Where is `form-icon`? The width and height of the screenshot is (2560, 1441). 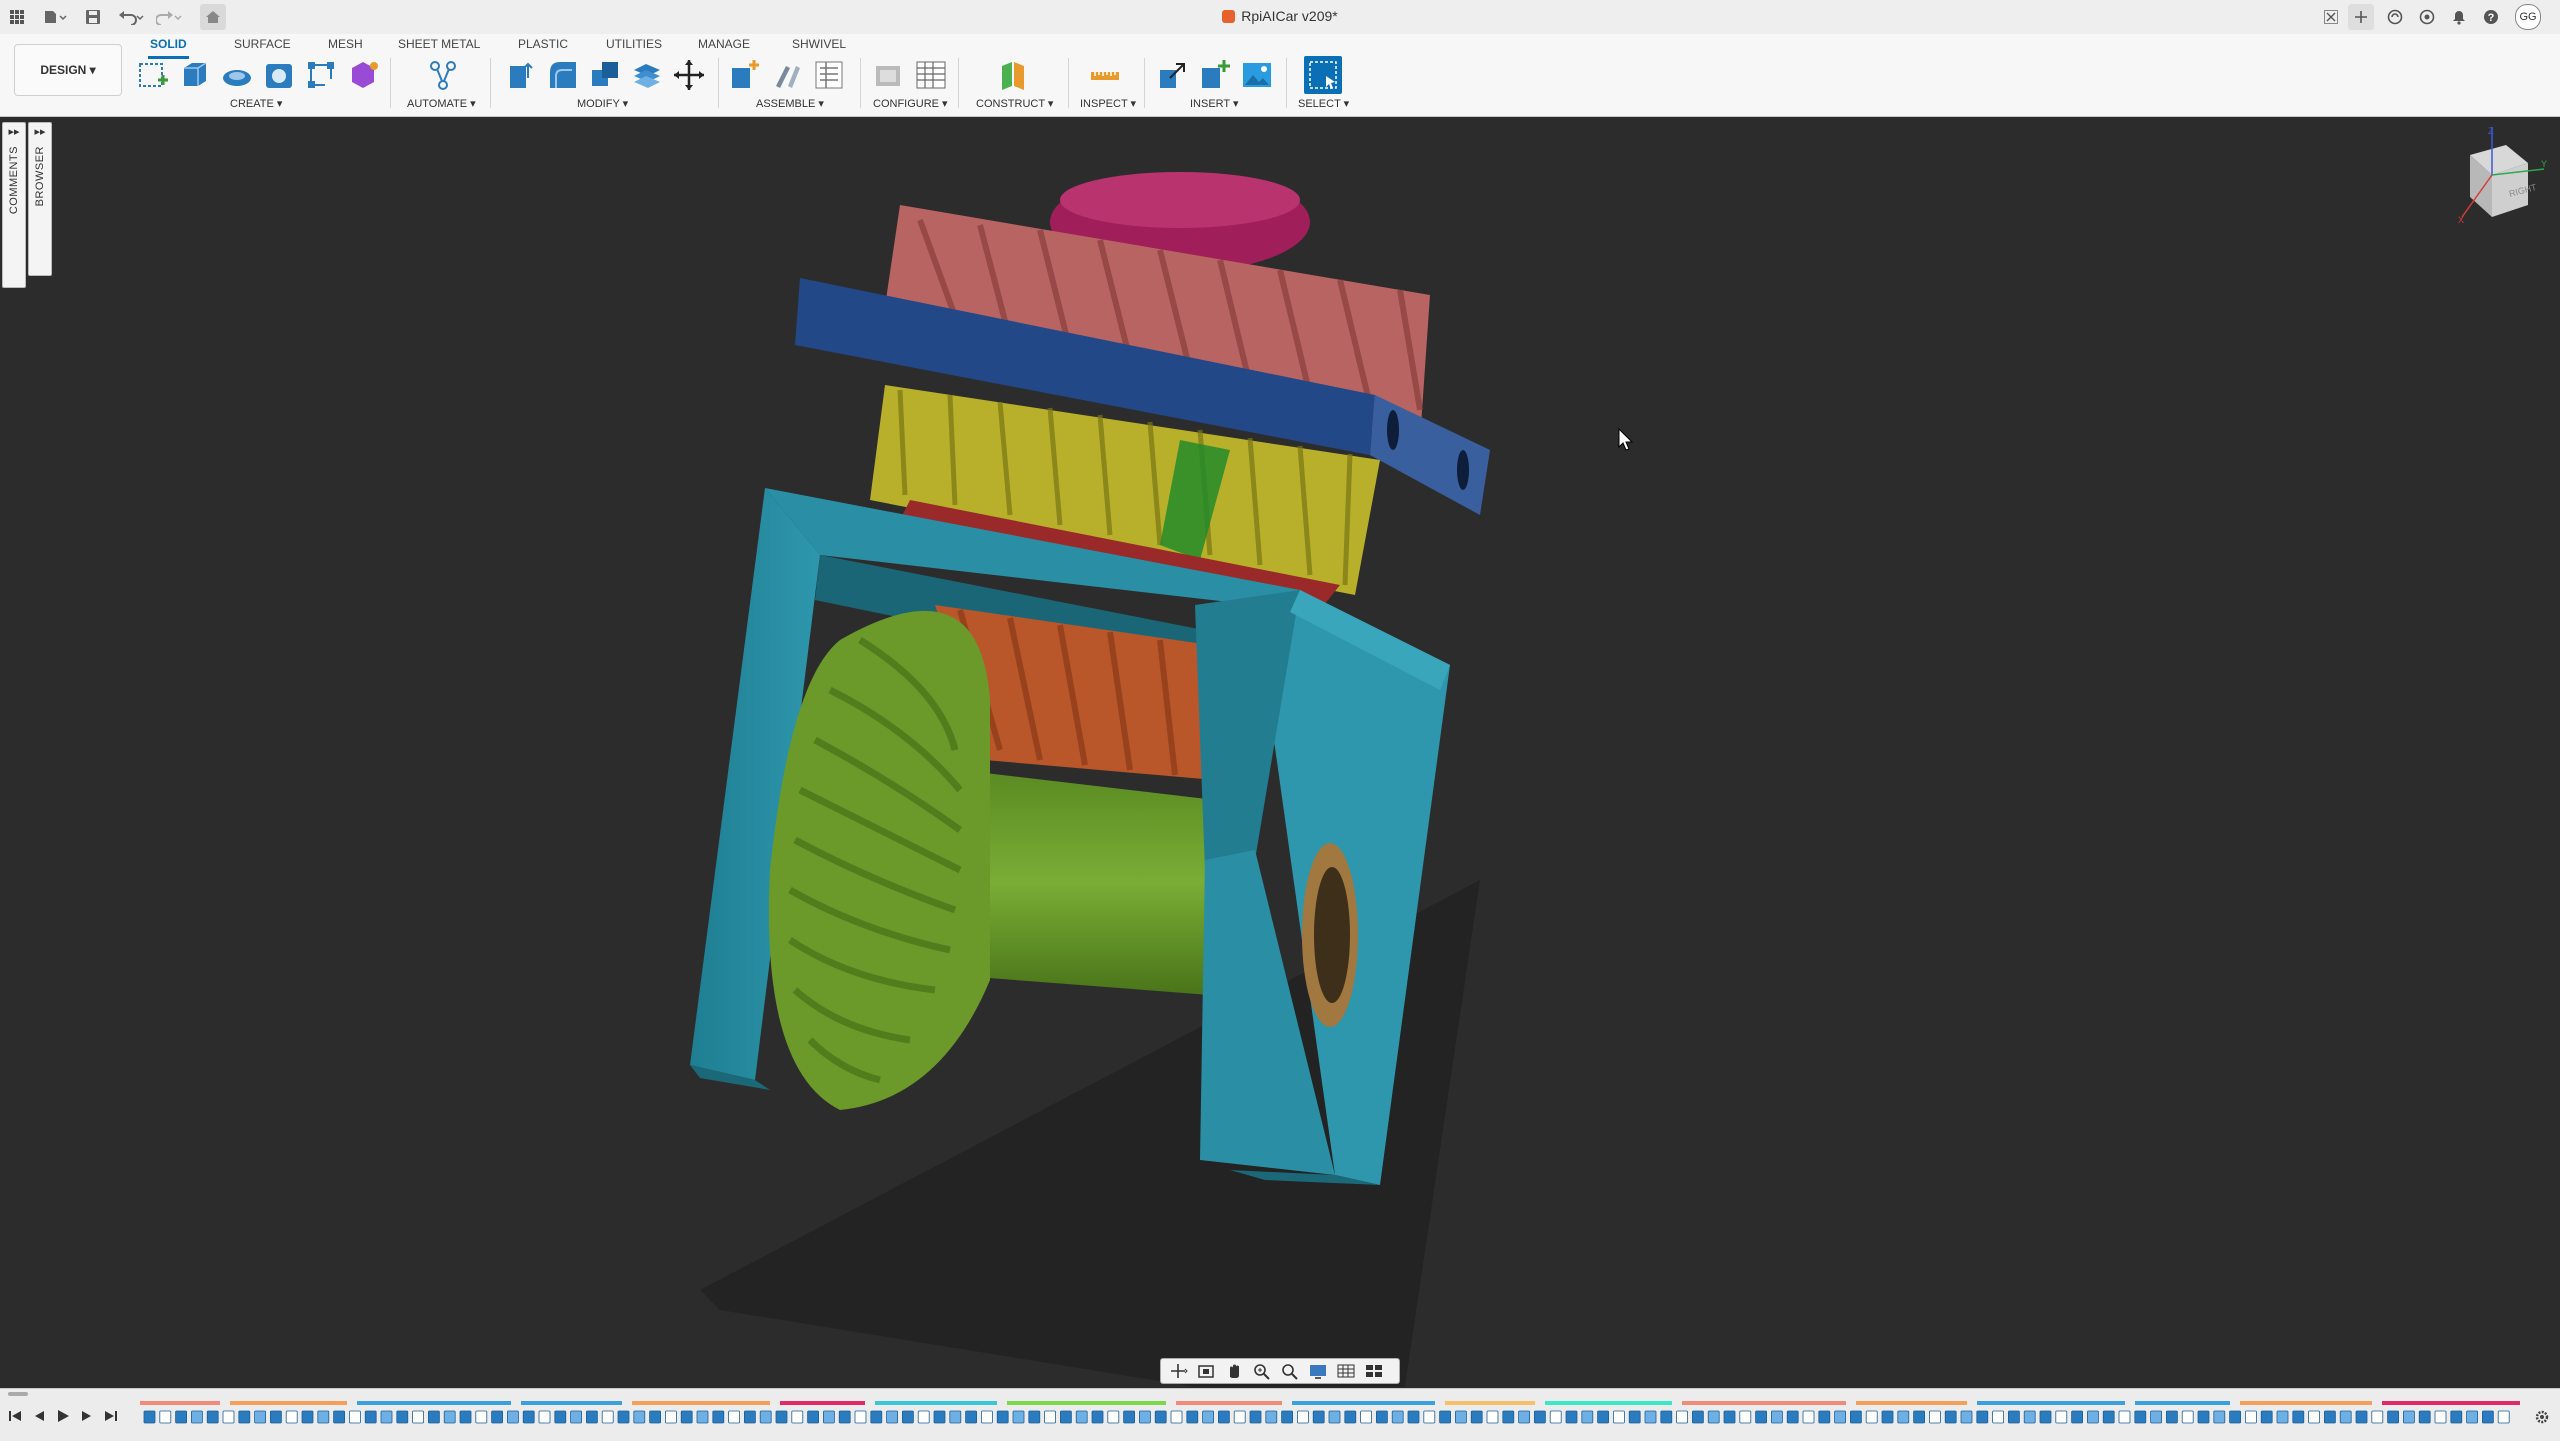
form-icon is located at coordinates (363, 75).